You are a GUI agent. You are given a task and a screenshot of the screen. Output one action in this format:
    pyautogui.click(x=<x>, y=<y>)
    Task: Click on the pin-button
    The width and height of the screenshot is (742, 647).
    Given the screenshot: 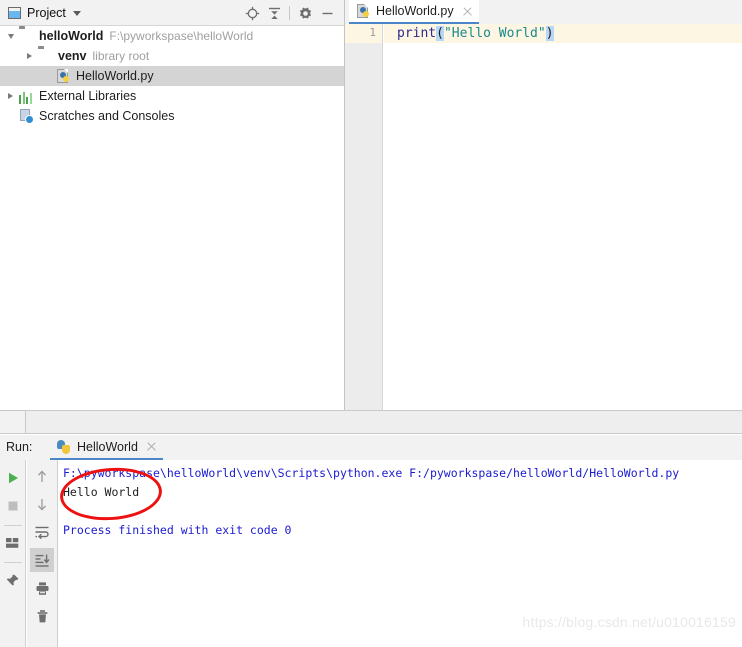 What is the action you would take?
    pyautogui.click(x=13, y=580)
    